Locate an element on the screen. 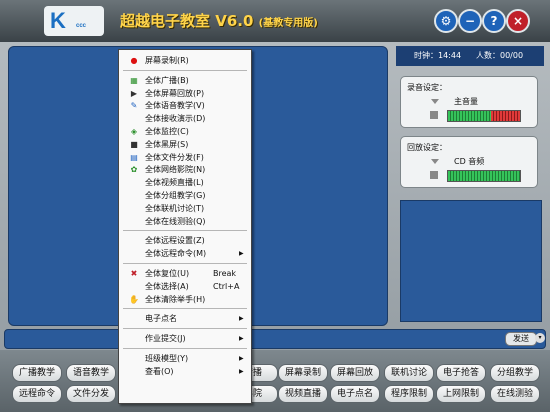 This screenshot has width=550, height=412. menu-item: 全体接收演示(D) is located at coordinates (185, 118).